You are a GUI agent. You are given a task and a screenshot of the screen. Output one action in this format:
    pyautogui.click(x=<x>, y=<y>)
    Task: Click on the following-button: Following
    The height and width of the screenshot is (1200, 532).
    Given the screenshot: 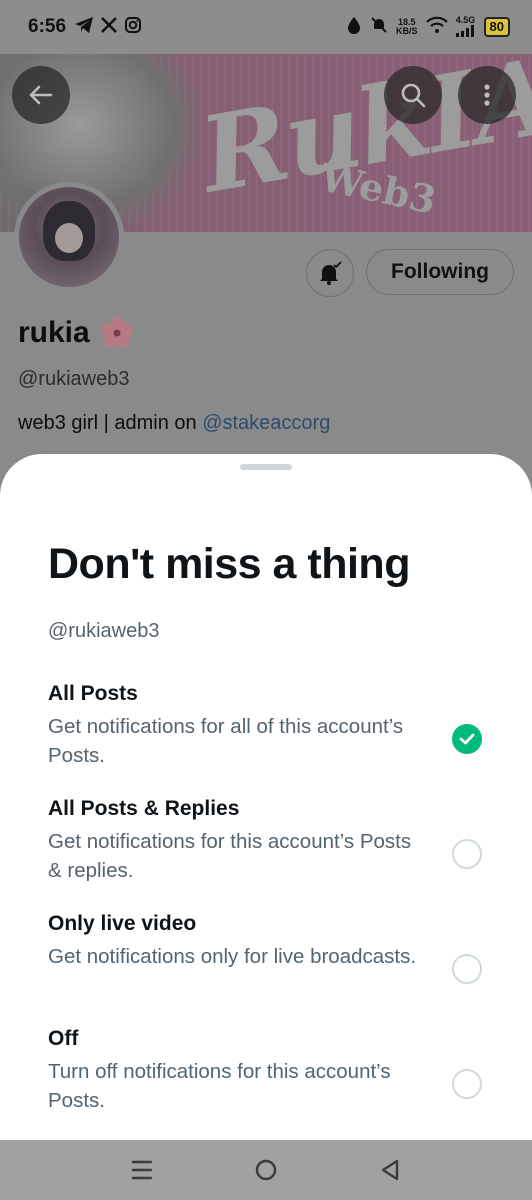 What is the action you would take?
    pyautogui.click(x=440, y=272)
    